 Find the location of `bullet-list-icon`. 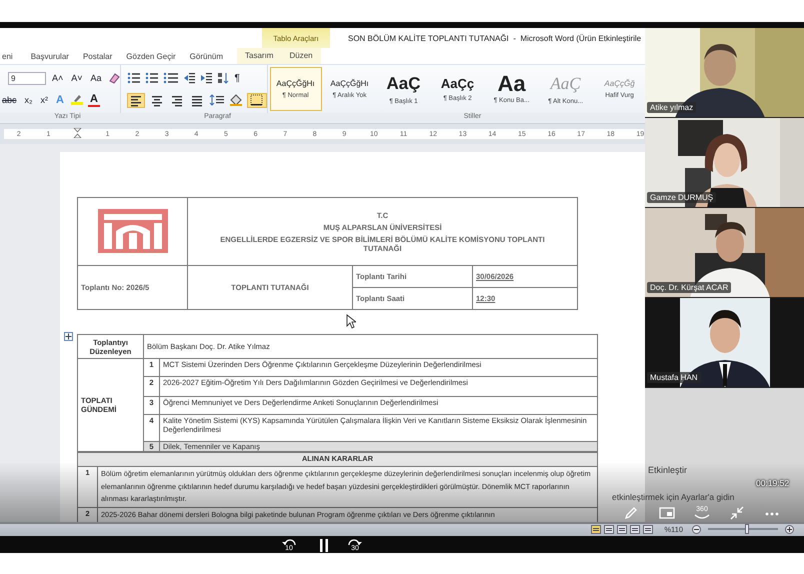

bullet-list-icon is located at coordinates (133, 78).